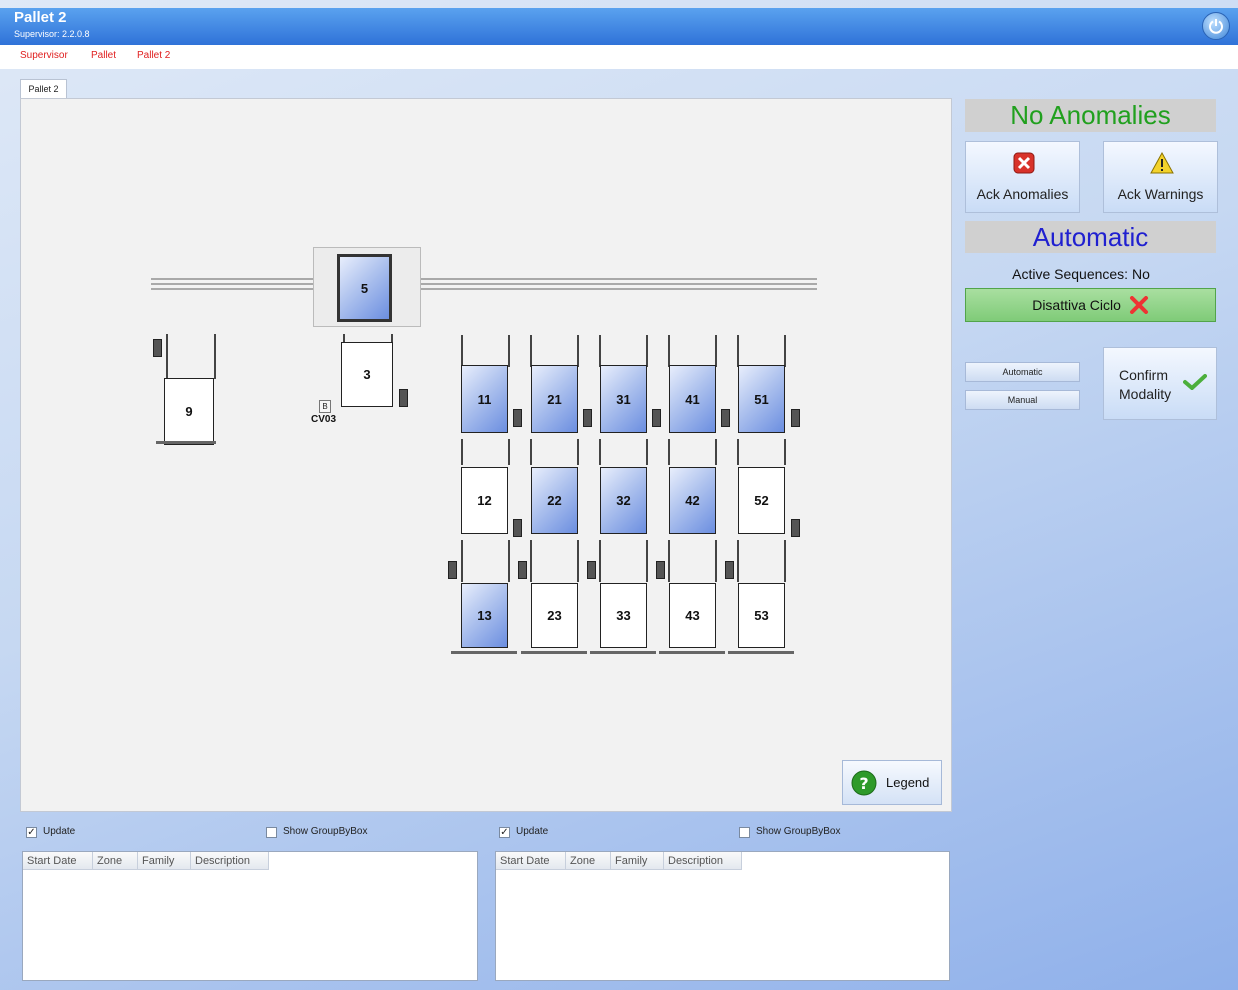 This screenshot has width=1238, height=990. I want to click on station-label: 52, so click(761, 500).